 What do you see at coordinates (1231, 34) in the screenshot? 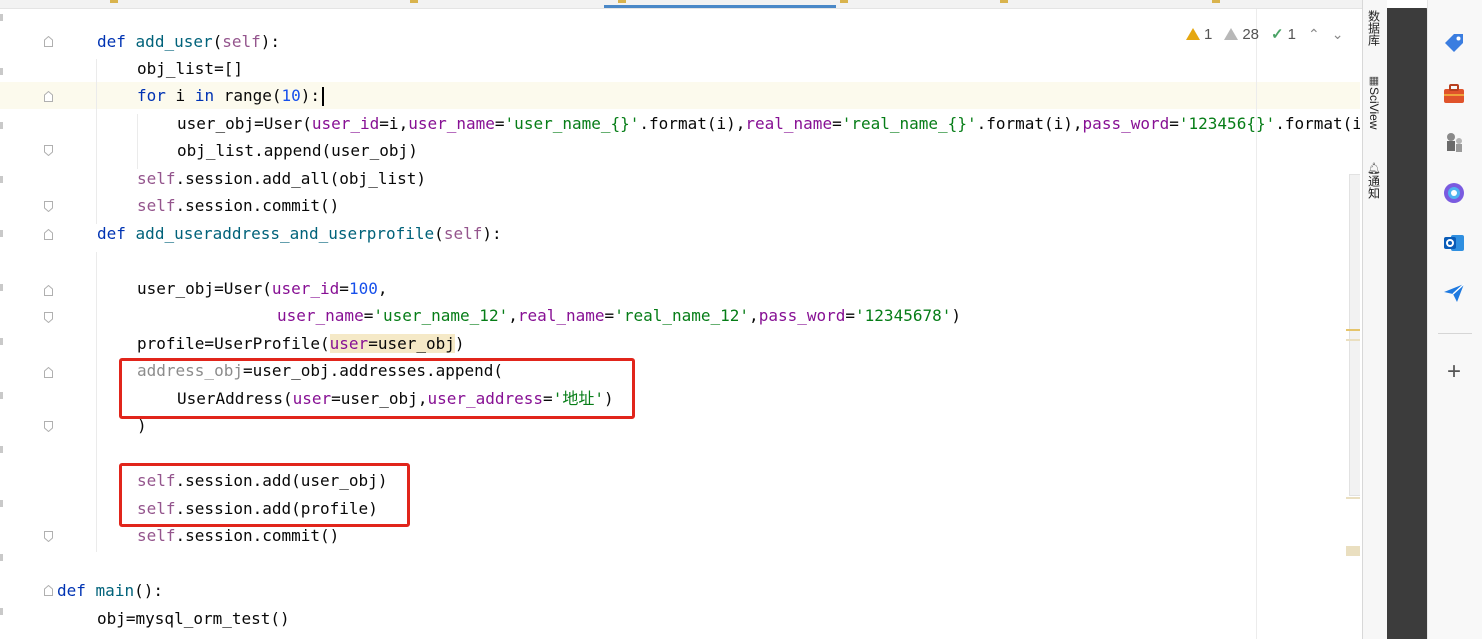
I see `weak-warning-icon` at bounding box center [1231, 34].